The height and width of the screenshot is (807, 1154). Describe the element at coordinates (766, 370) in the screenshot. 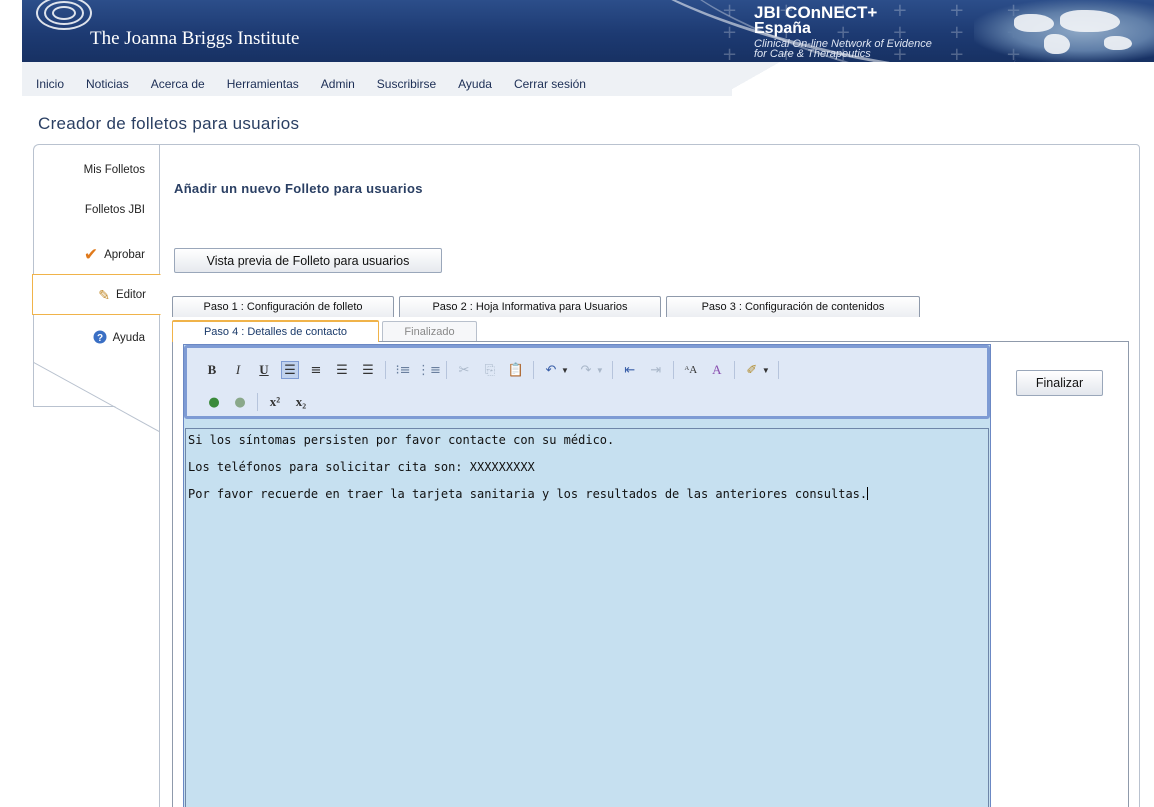

I see `highlight-dropdown-icon: ▼` at that location.